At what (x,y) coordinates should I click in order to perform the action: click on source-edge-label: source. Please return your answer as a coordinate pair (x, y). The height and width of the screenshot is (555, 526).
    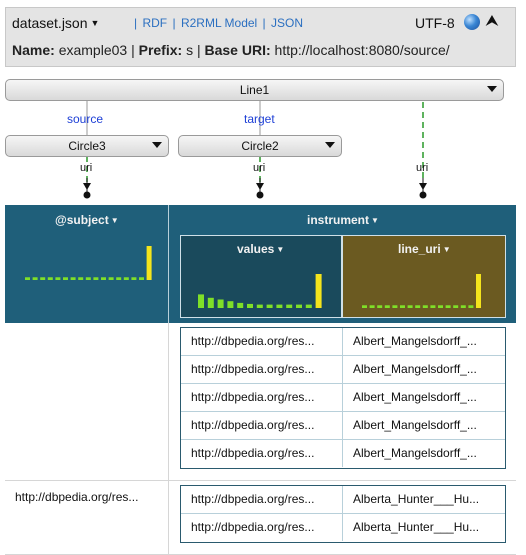
    Looking at the image, I should click on (85, 119).